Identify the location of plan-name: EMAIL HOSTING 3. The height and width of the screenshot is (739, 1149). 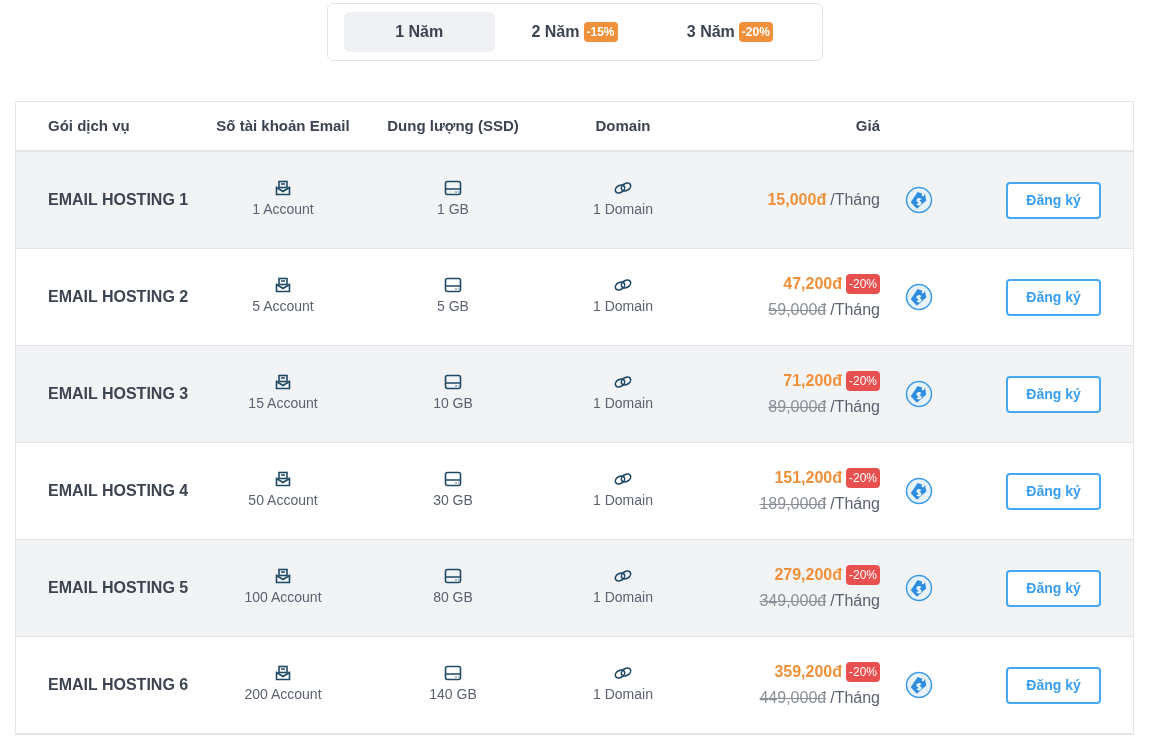
(119, 394).